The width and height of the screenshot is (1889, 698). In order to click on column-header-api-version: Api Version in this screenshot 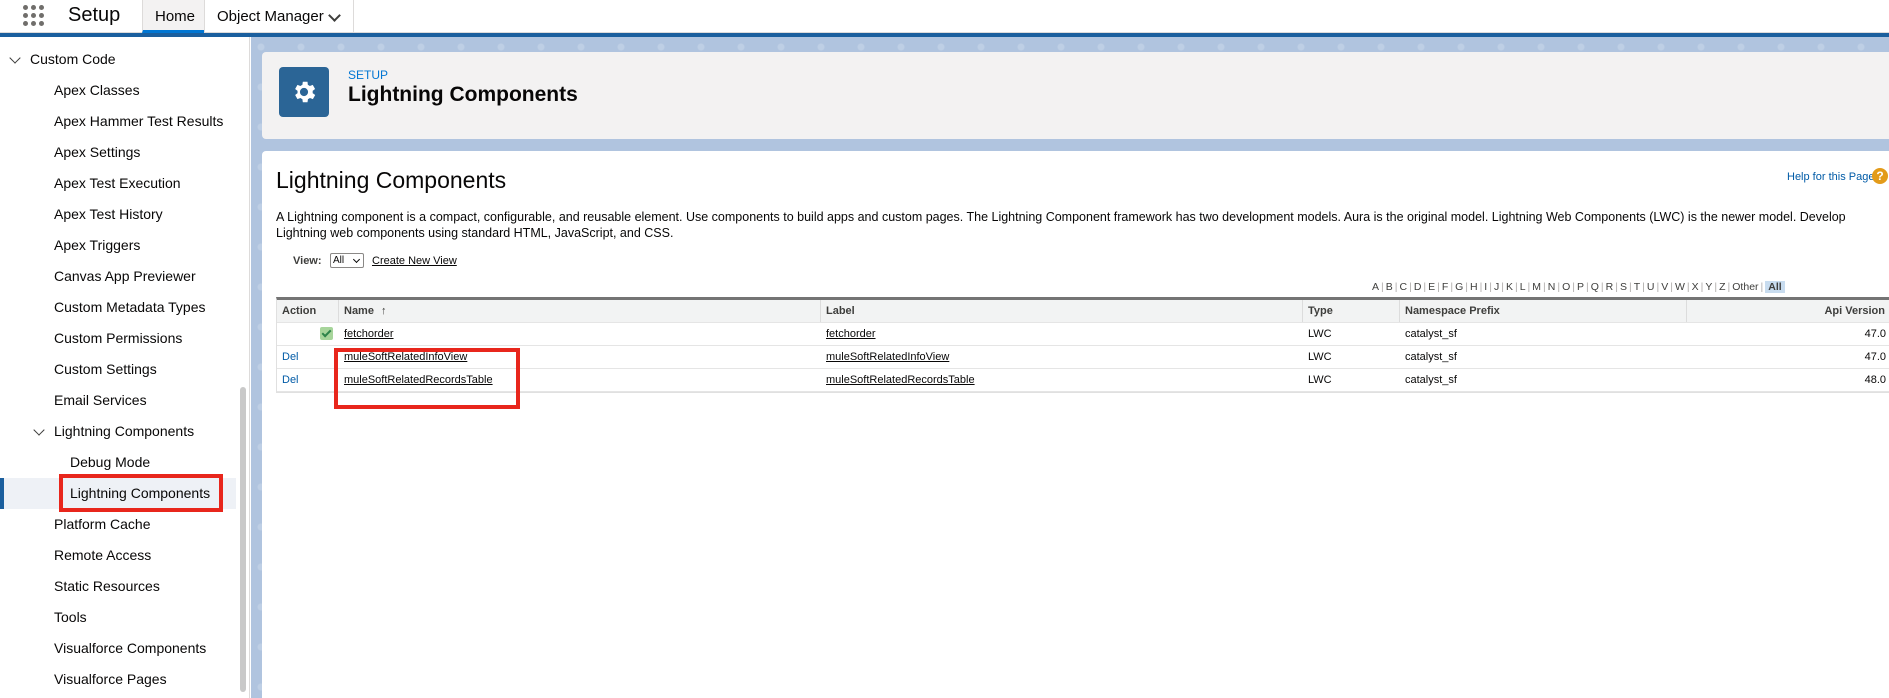, I will do `click(1788, 311)`.